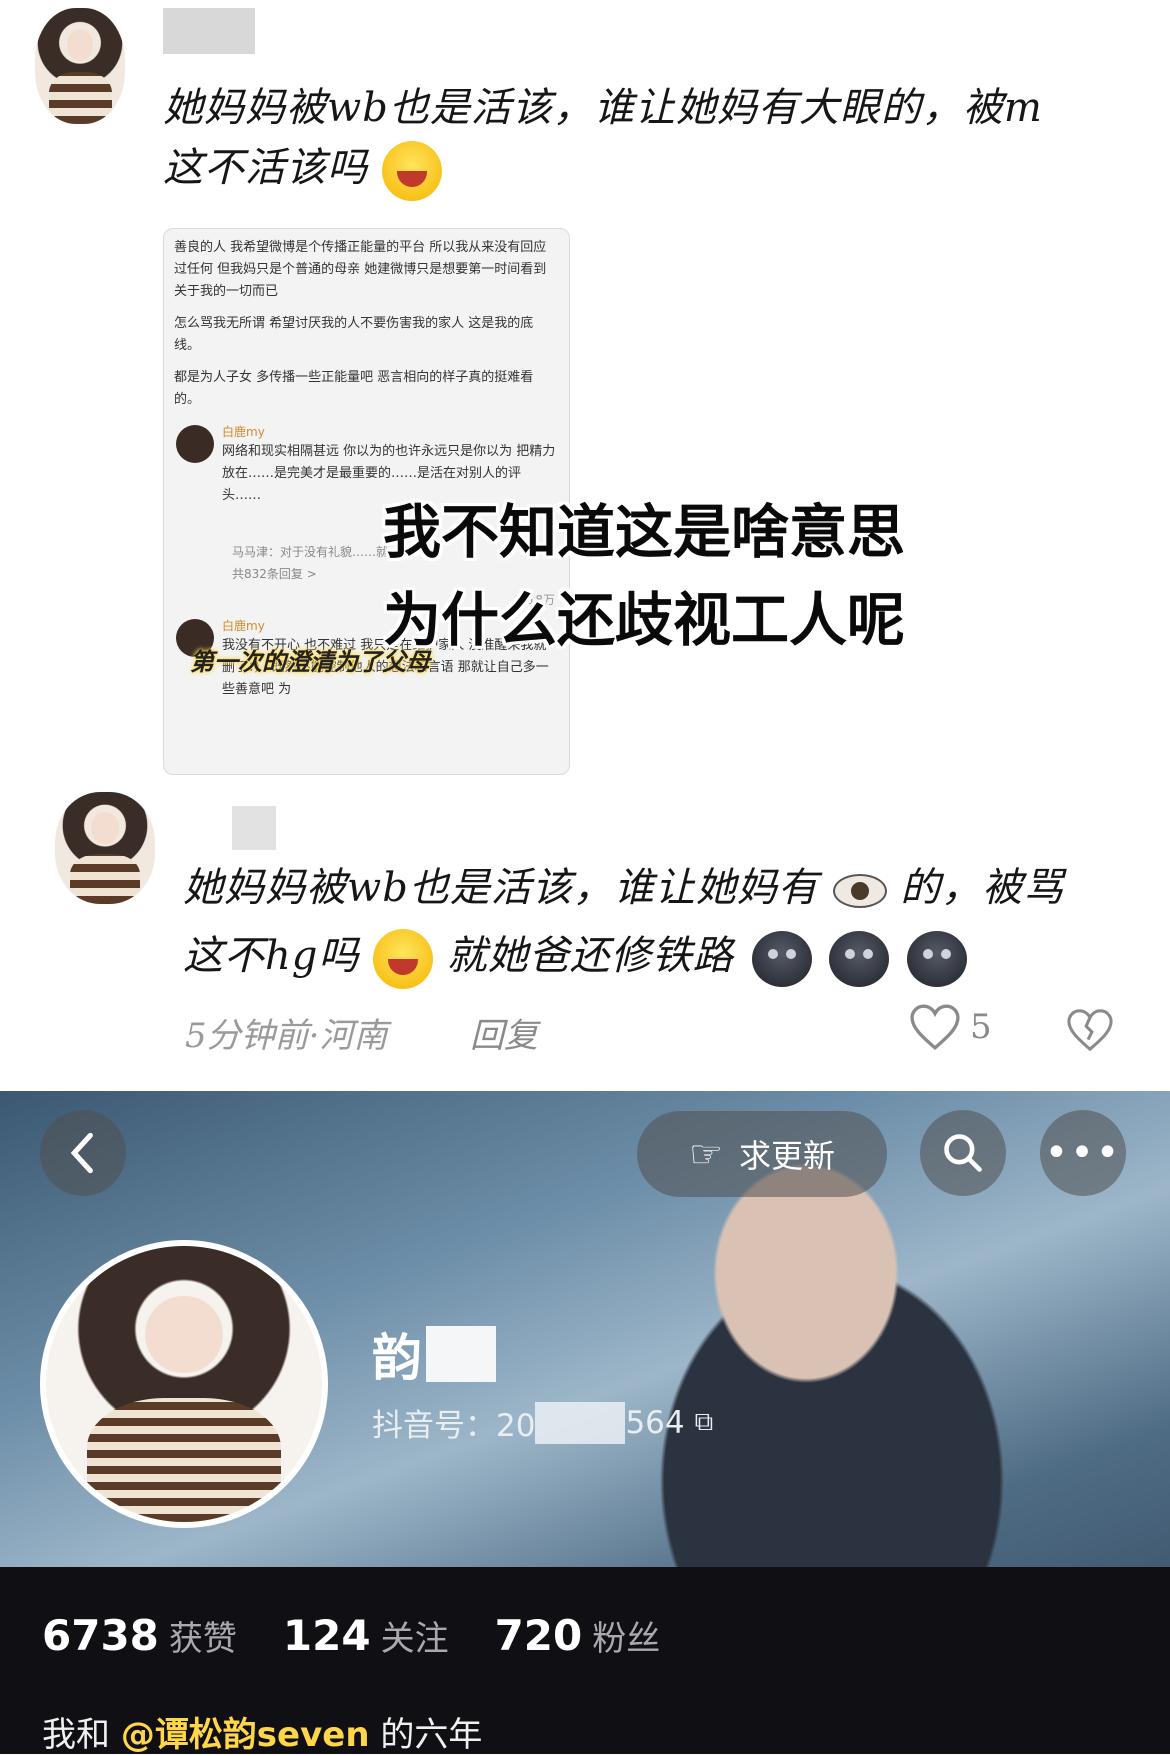  I want to click on comment-text: 她妈妈被wb也是活该，谁让她妈有大眼的，被m 这不活该吗, so click(643, 139).